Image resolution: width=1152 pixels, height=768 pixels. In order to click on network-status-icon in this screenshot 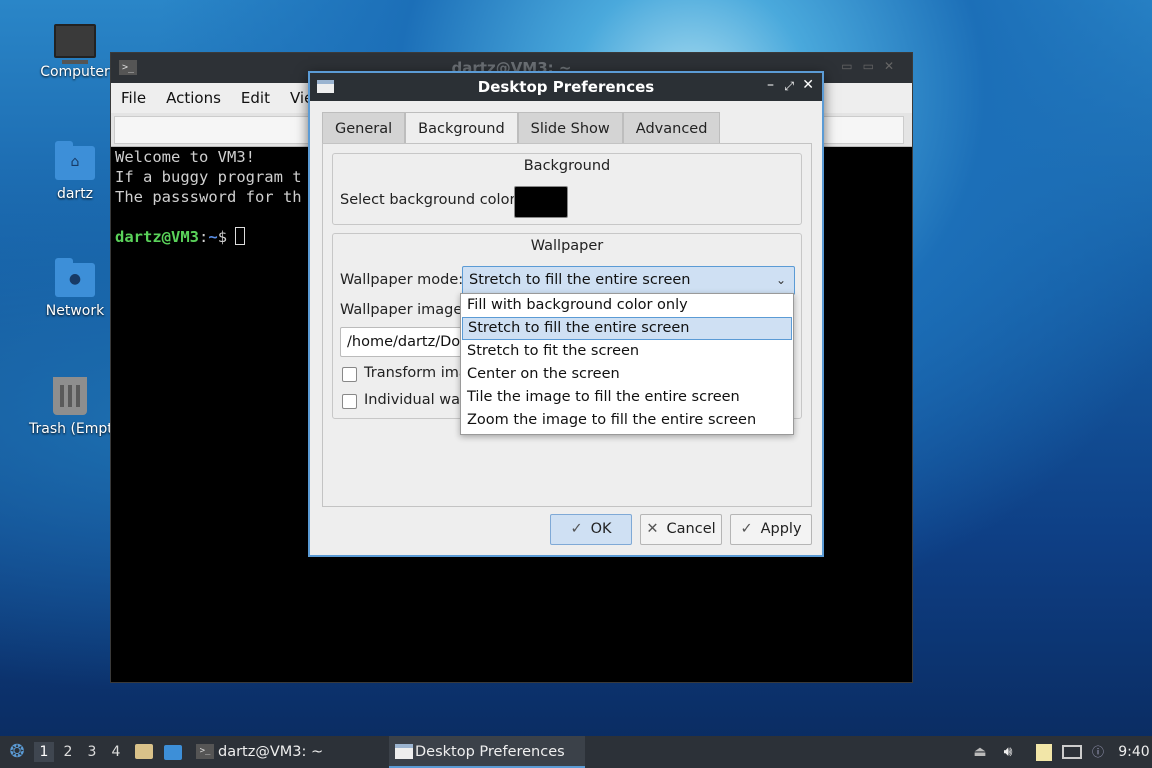, I will do `click(1072, 752)`.